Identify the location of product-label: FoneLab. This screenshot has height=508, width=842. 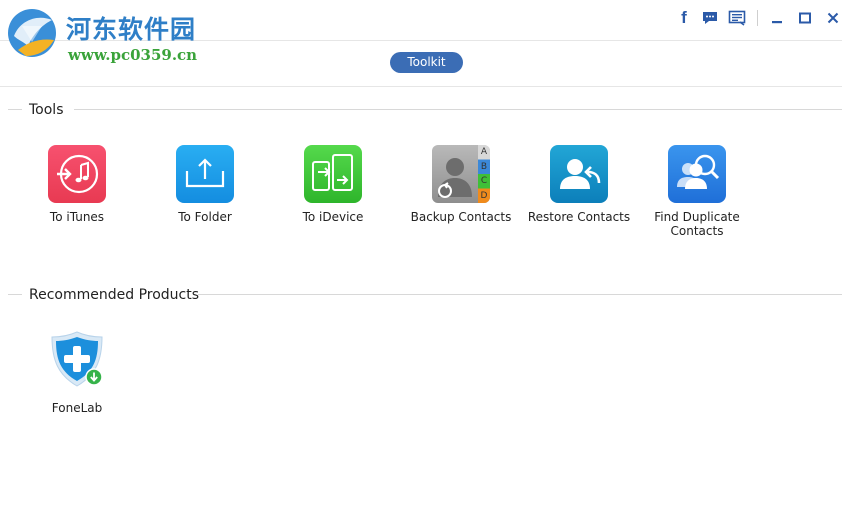
(77, 408).